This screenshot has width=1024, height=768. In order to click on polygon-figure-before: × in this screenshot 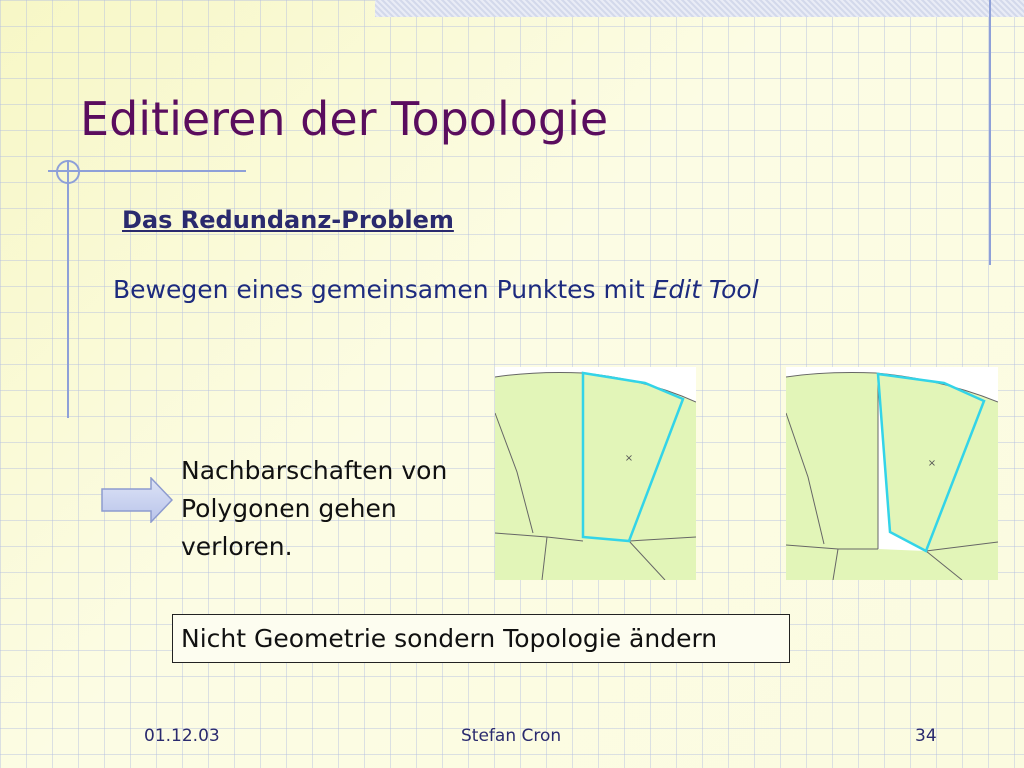, I will do `click(595, 473)`.